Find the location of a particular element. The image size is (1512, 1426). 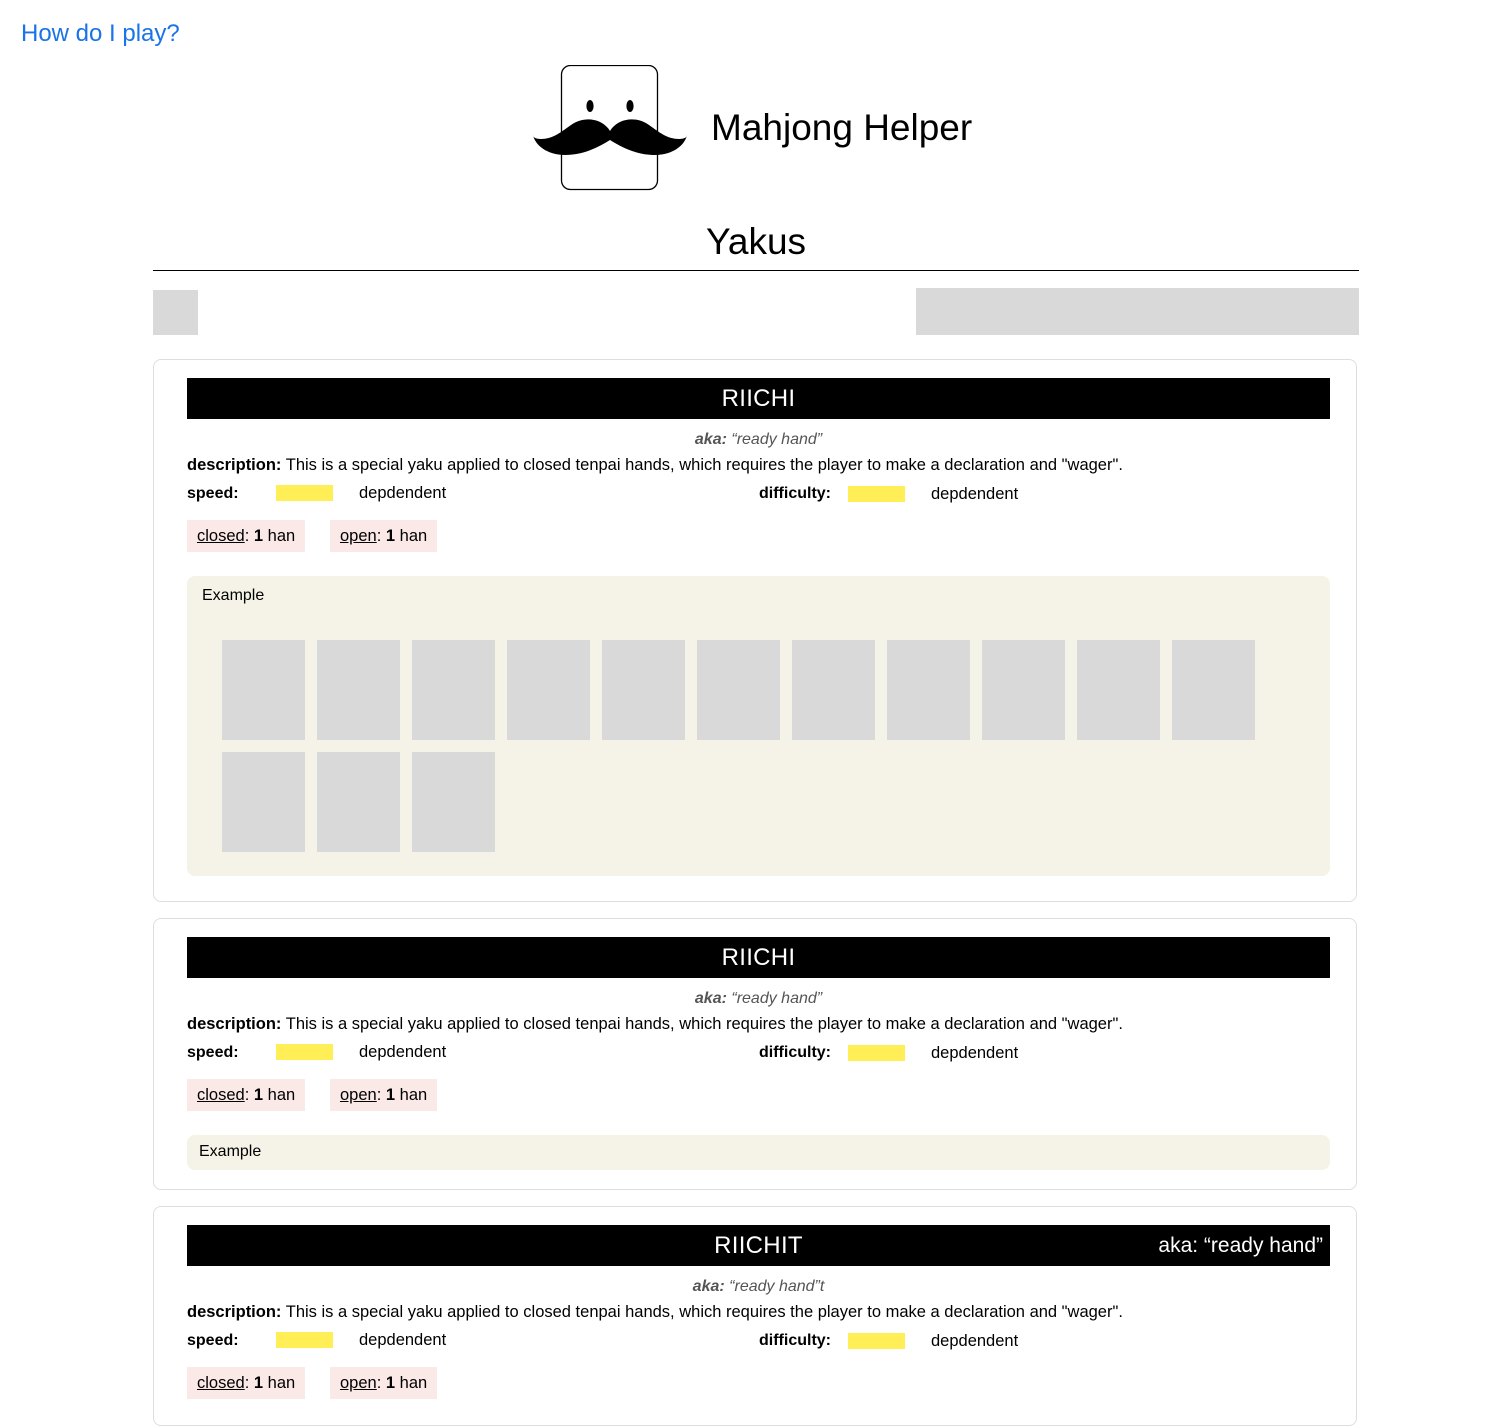

search-input is located at coordinates (1137, 311).